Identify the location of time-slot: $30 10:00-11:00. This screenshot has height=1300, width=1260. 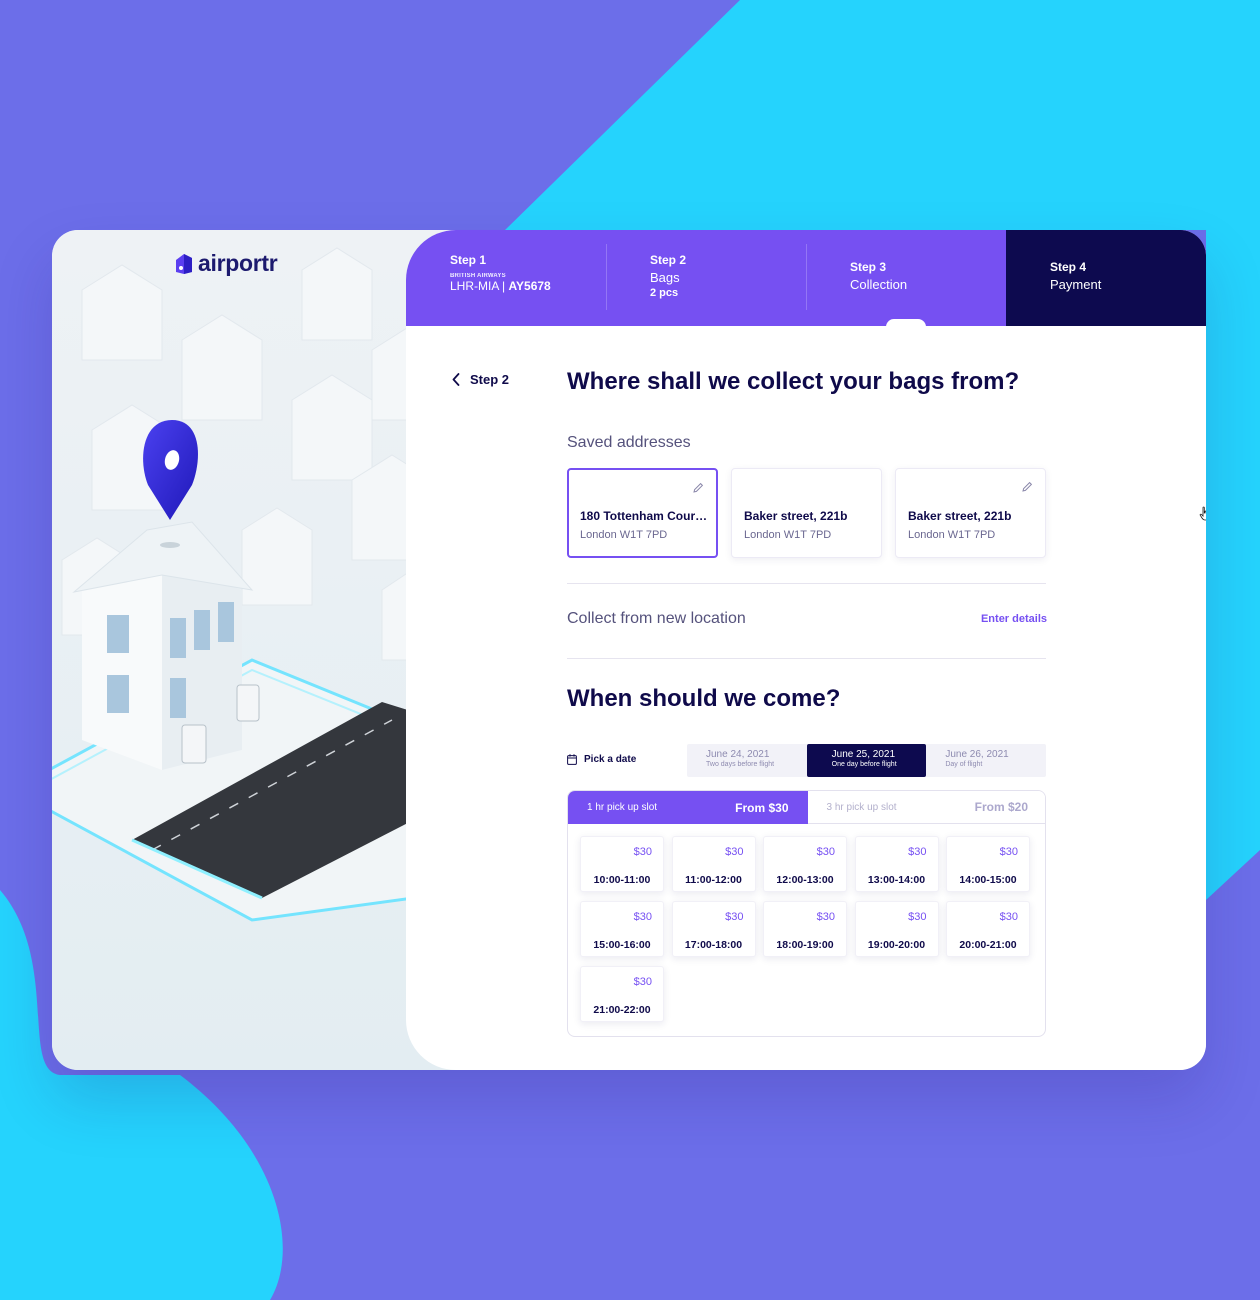
(622, 864).